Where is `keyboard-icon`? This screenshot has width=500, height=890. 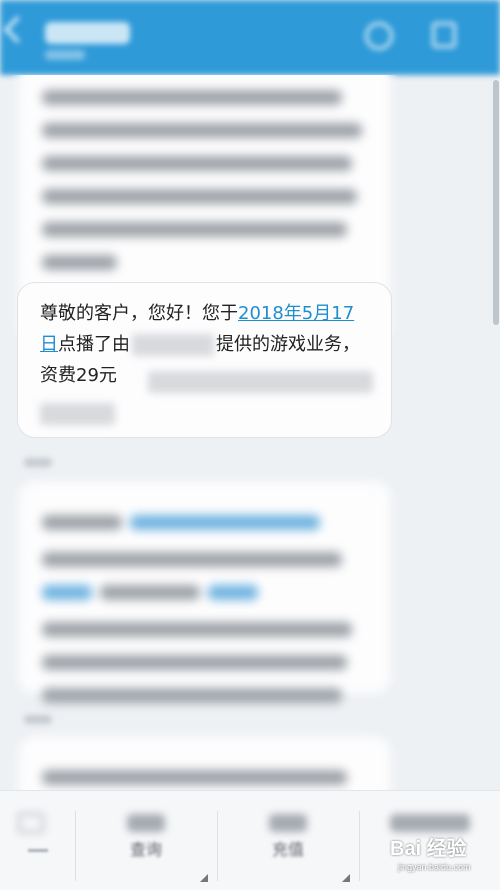 keyboard-icon is located at coordinates (31, 823).